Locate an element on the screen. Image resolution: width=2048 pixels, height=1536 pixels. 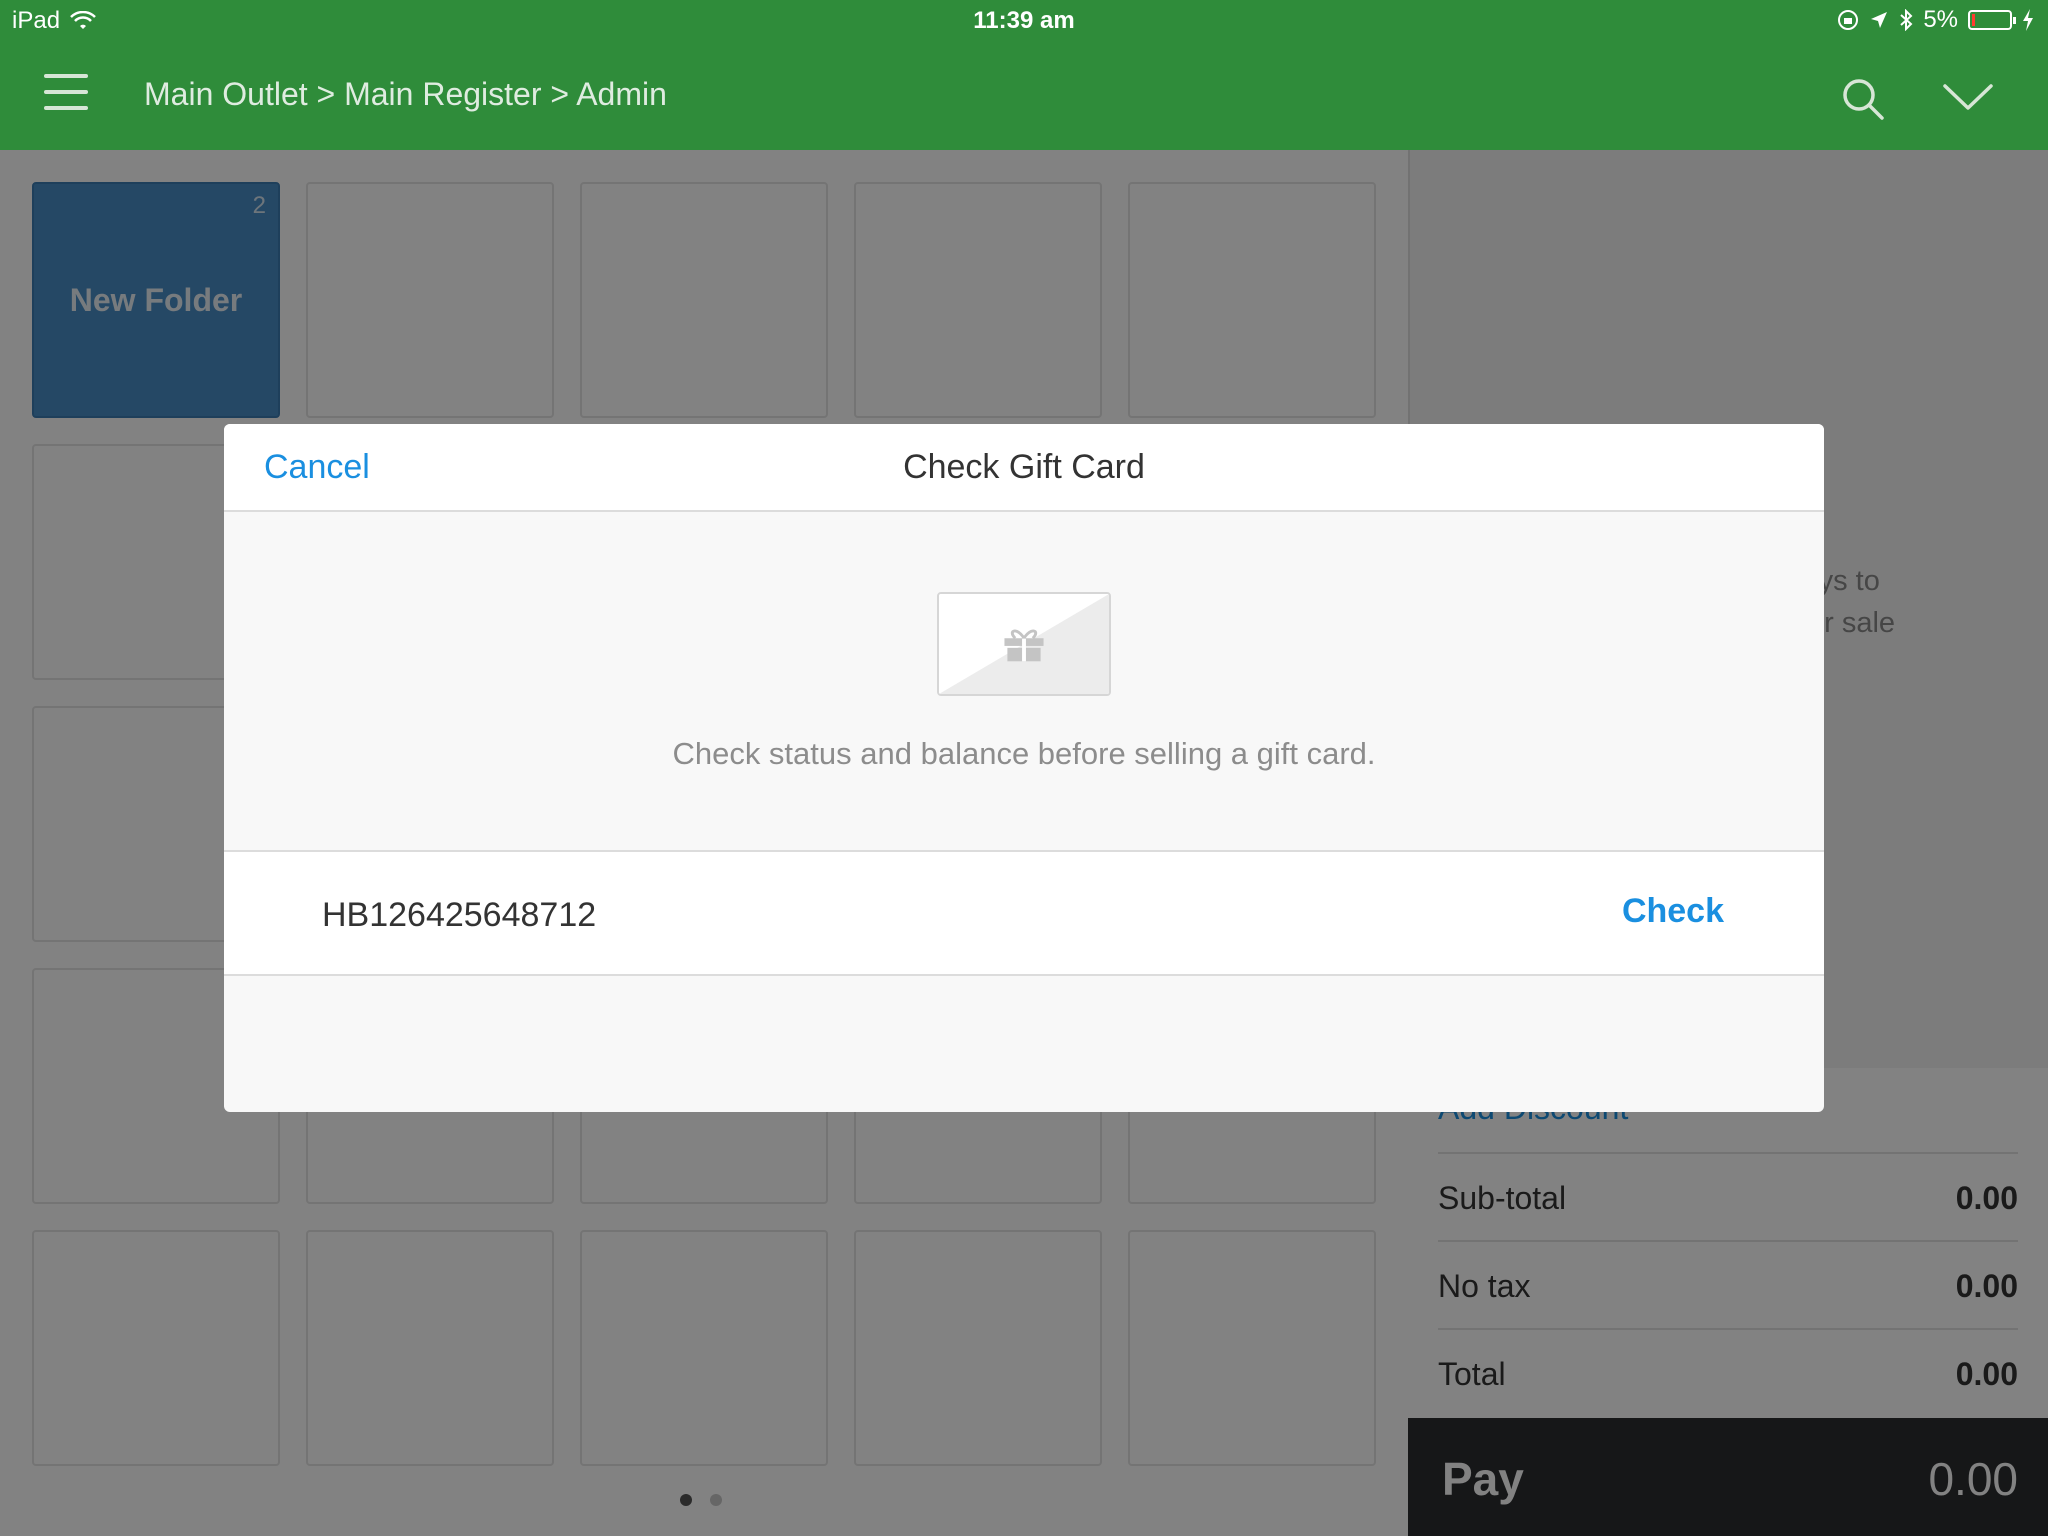
dialog-header: Check Gift Card Cancel is located at coordinates (1024, 468).